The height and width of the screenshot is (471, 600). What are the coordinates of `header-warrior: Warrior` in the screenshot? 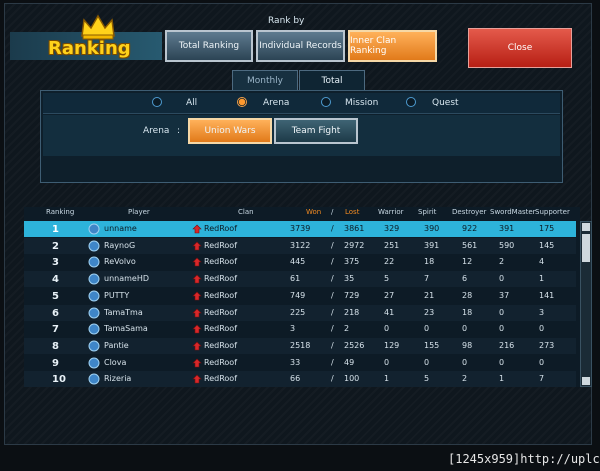 It's located at (391, 212).